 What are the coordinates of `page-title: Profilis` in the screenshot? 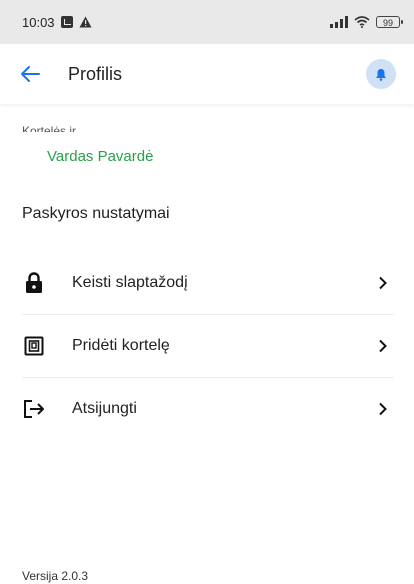 It's located at (95, 73).